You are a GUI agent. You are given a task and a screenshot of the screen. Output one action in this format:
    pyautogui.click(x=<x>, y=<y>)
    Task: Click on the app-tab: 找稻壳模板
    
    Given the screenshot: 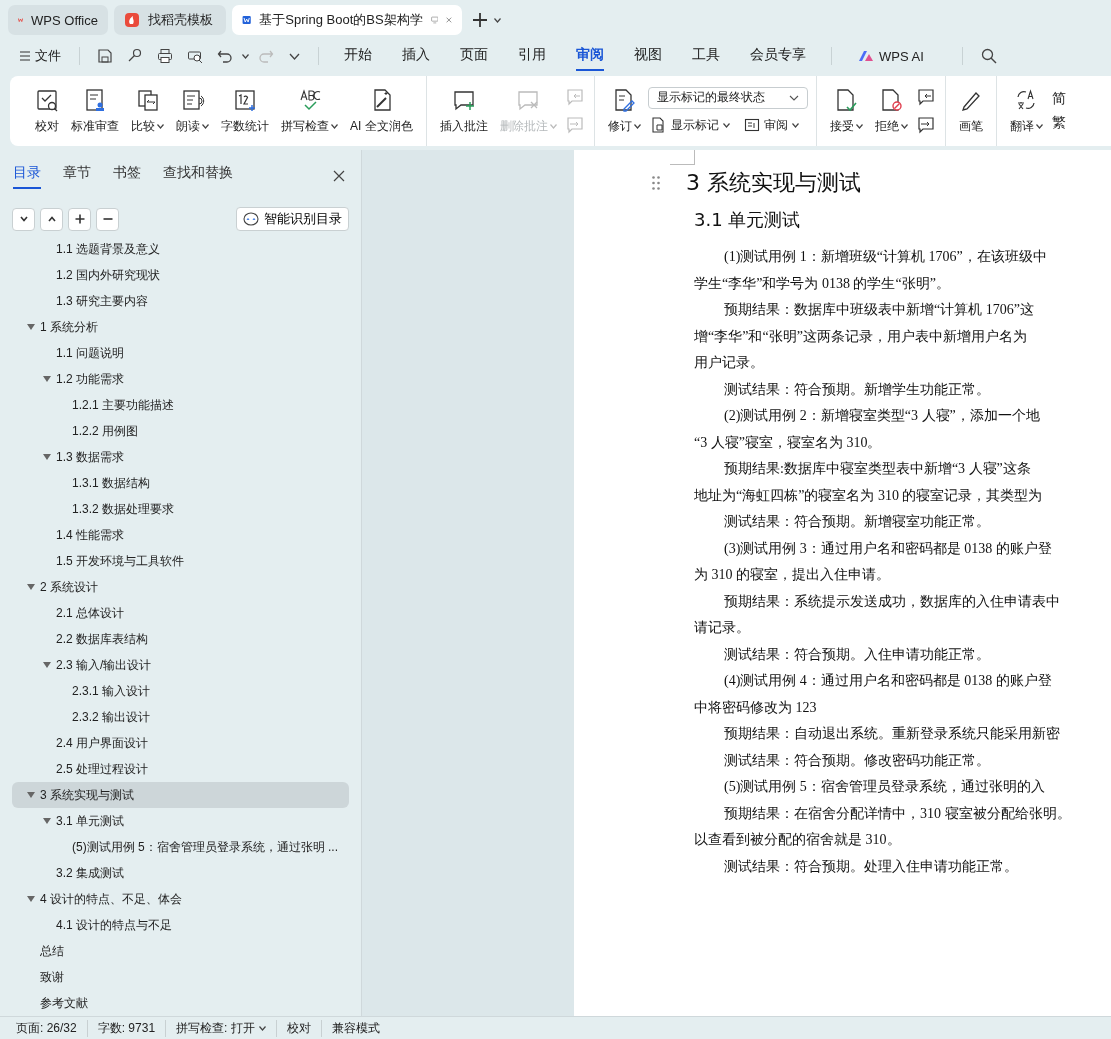 What is the action you would take?
    pyautogui.click(x=170, y=20)
    